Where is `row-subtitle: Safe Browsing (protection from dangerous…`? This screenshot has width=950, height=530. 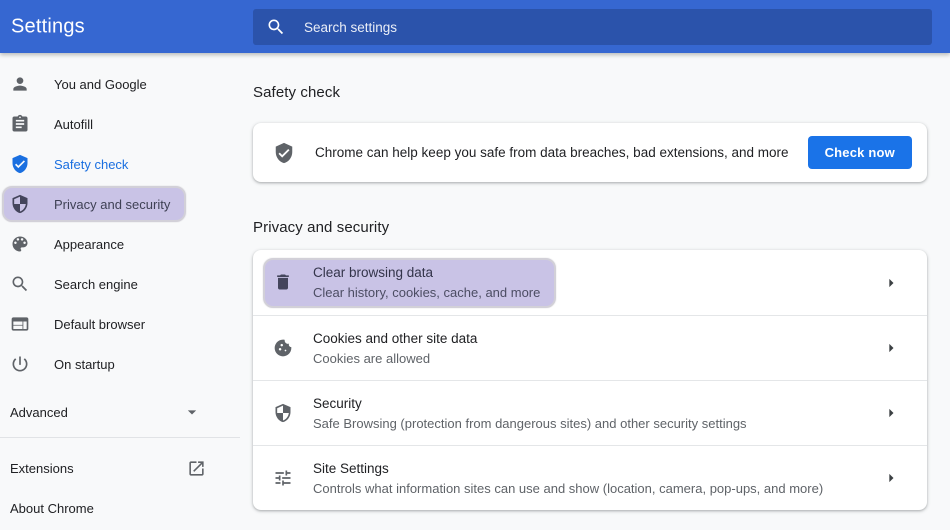
row-subtitle: Safe Browsing (protection from dangerous… is located at coordinates (530, 423).